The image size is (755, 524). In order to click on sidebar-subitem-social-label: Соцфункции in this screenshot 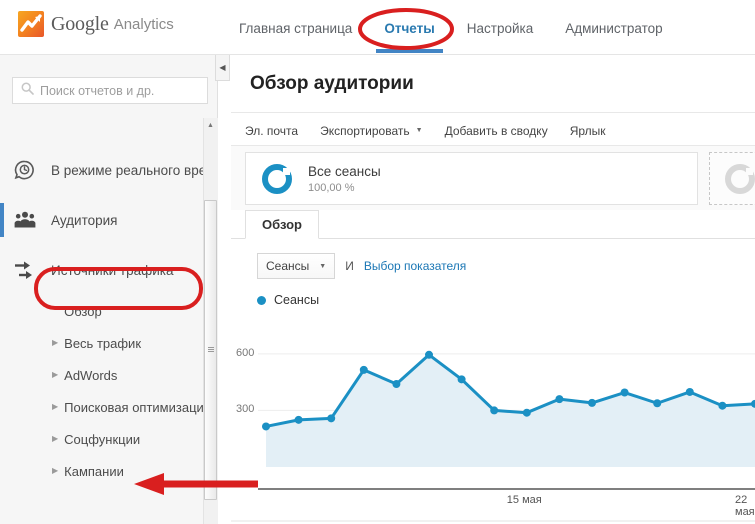, I will do `click(102, 439)`.